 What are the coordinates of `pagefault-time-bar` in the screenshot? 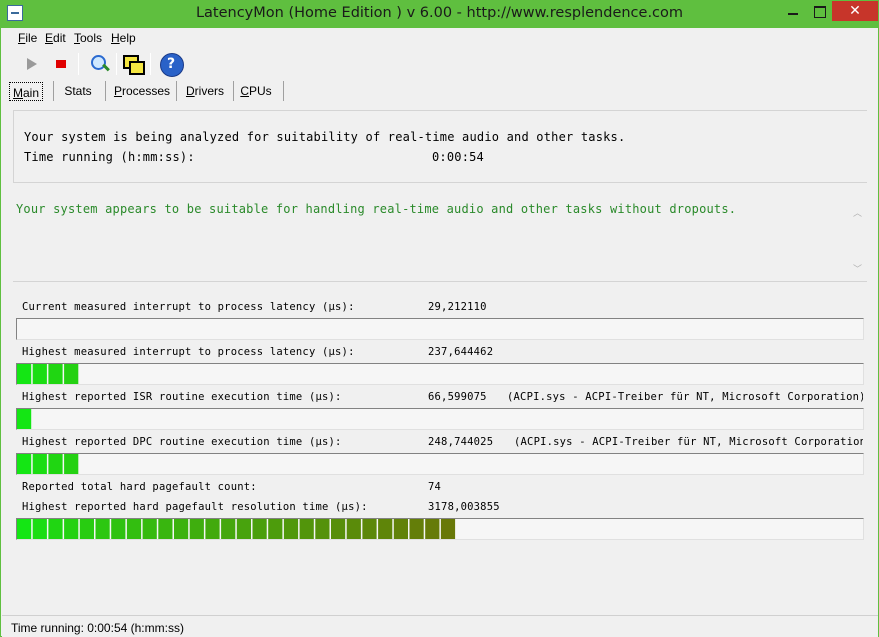 It's located at (440, 529).